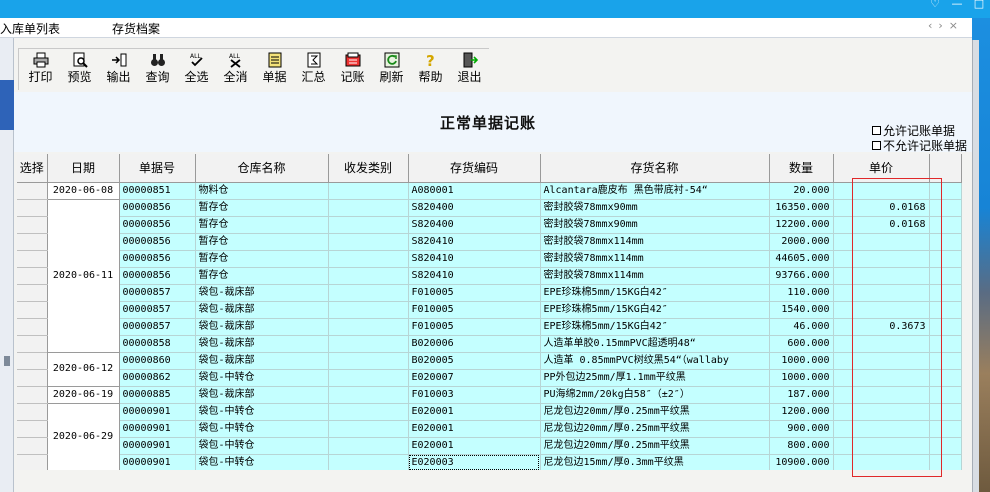 This screenshot has width=990, height=492. Describe the element at coordinates (196, 69) in the screenshot. I see `toolbar-button-select-all: ALL 全选` at that location.